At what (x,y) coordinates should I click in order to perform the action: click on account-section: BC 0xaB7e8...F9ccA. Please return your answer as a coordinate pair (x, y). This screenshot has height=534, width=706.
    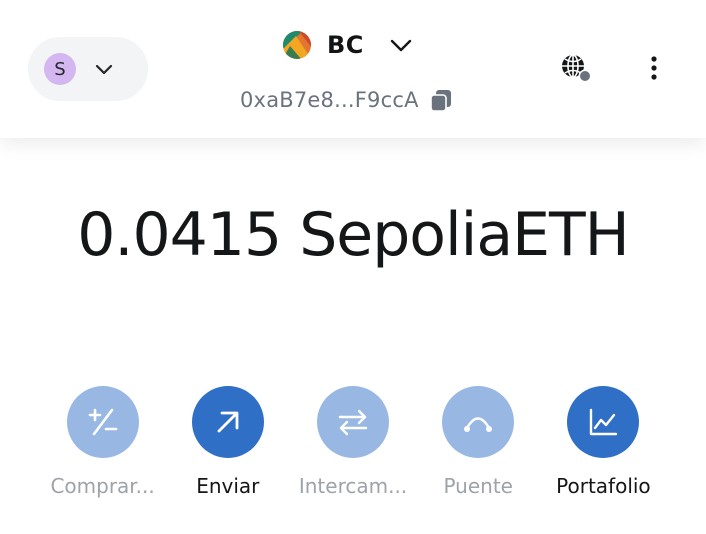
    Looking at the image, I should click on (355, 72).